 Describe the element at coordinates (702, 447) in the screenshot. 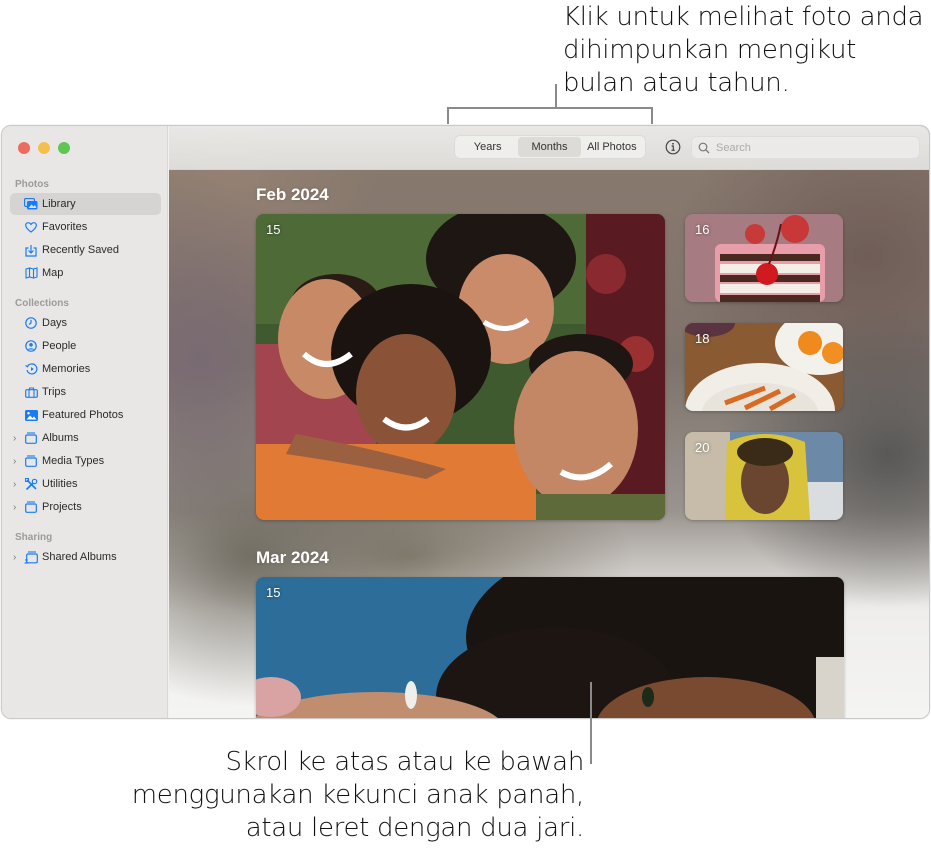

I see `photo-day-label: 20` at that location.